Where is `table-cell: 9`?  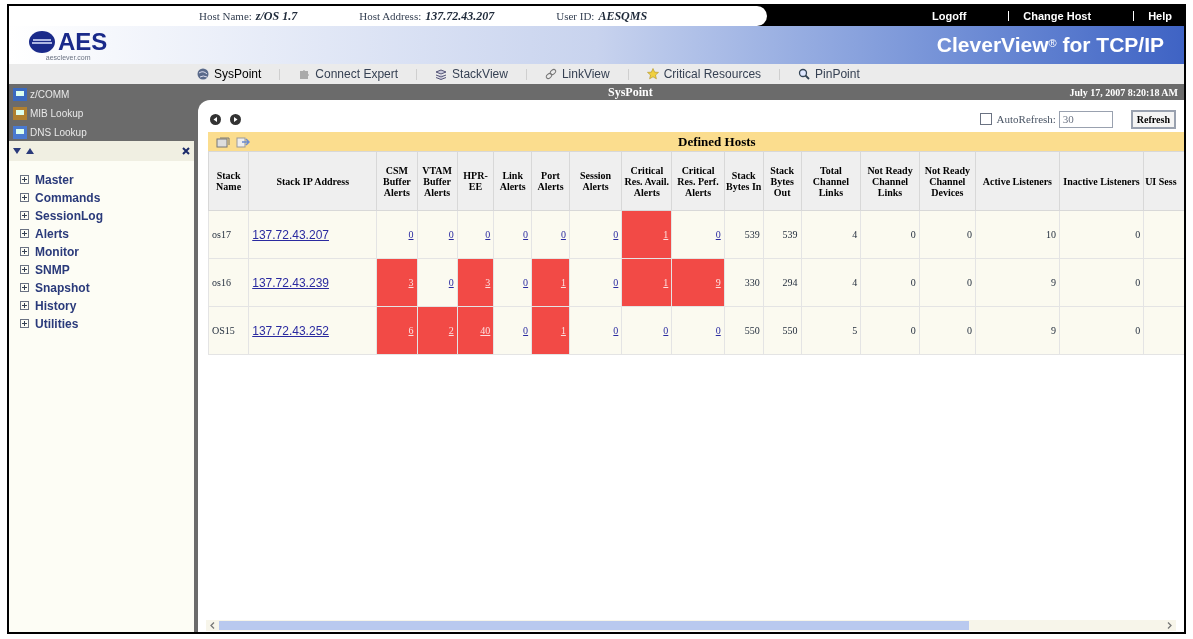
table-cell: 9 is located at coordinates (1017, 330).